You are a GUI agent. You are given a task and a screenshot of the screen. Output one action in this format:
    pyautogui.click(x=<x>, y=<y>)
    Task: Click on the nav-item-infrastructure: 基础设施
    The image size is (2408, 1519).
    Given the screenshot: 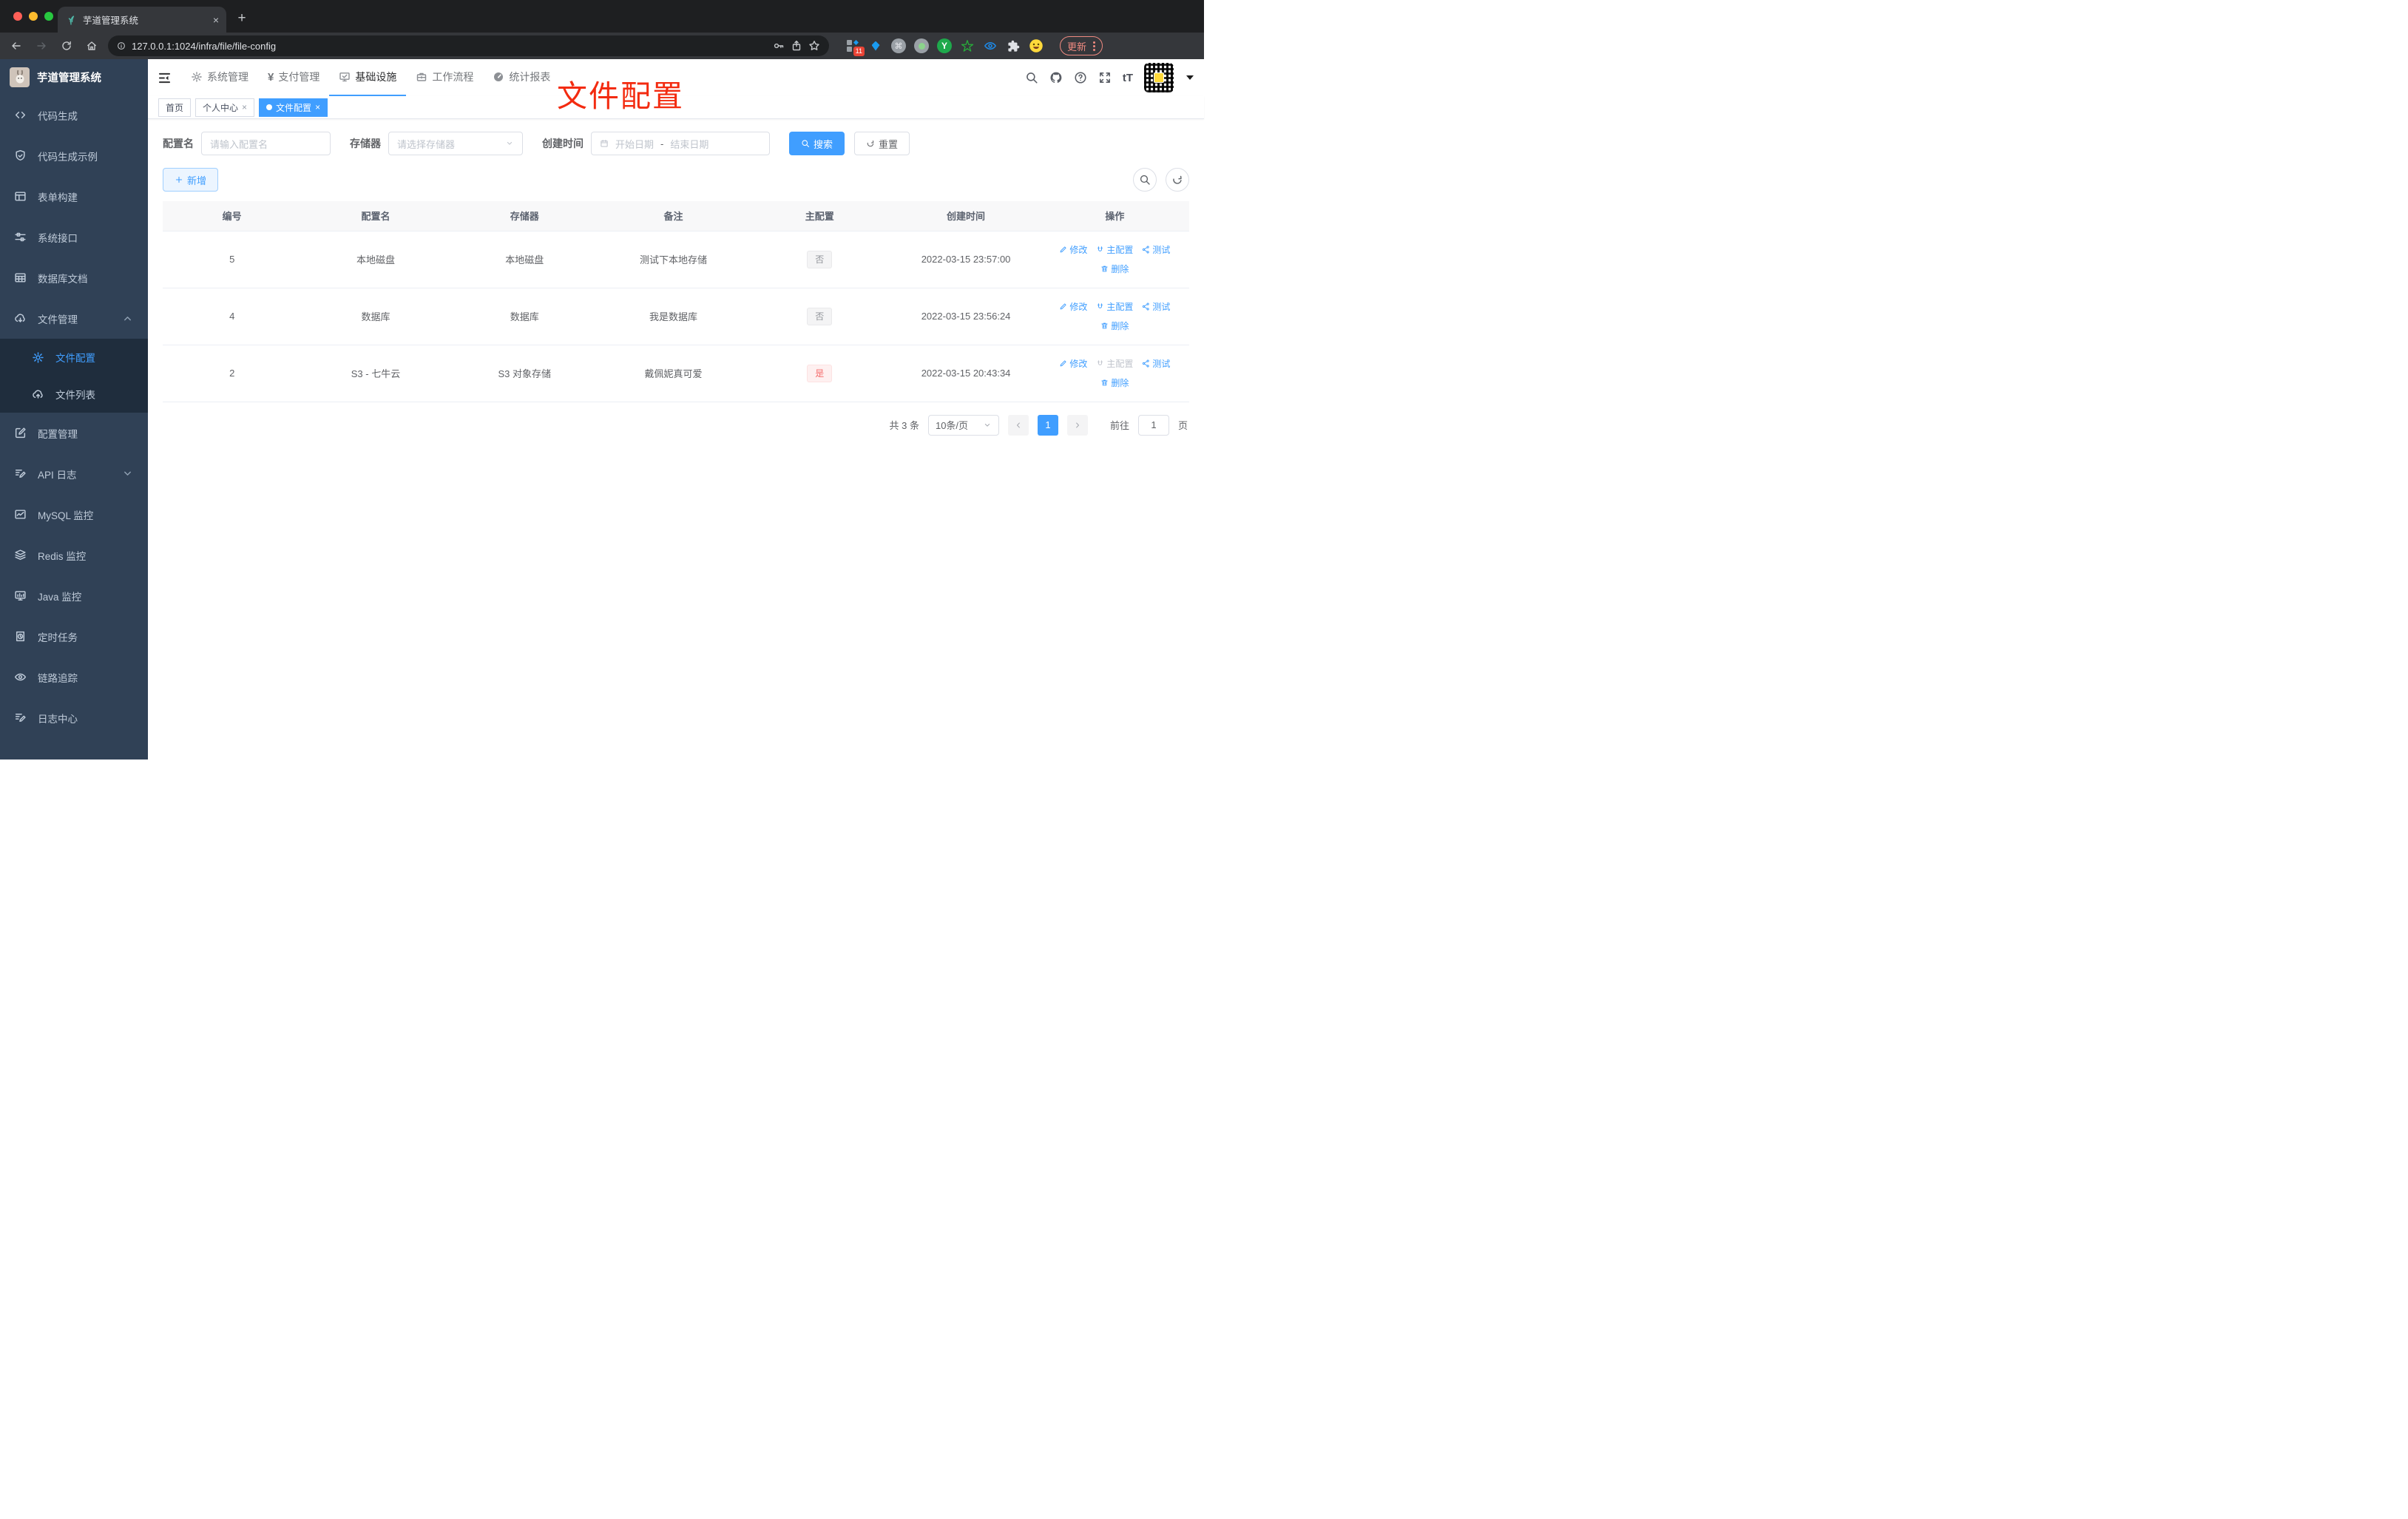 What is the action you would take?
    pyautogui.click(x=368, y=77)
    